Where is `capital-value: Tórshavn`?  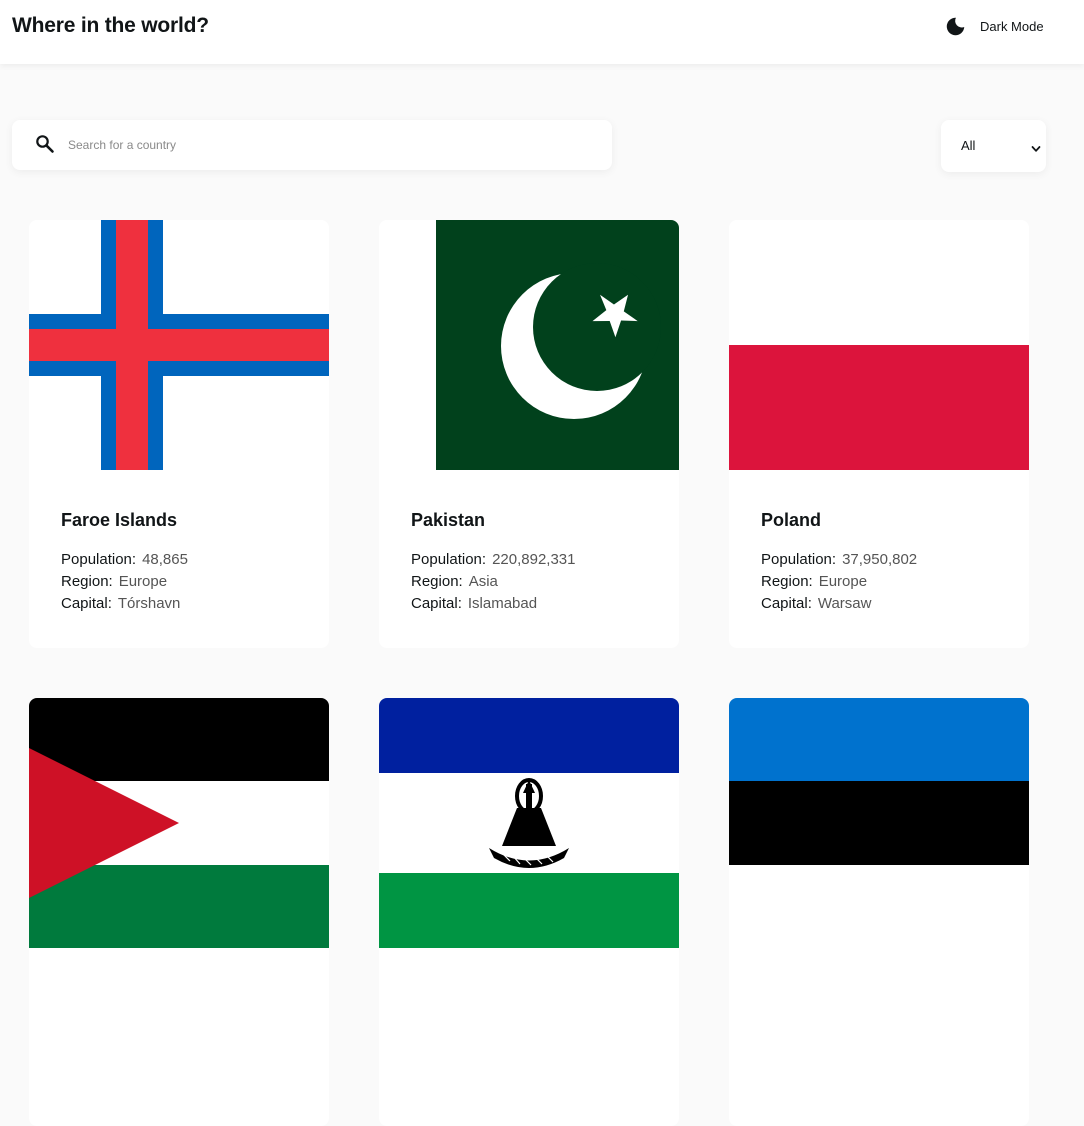
capital-value: Tórshavn is located at coordinates (149, 603).